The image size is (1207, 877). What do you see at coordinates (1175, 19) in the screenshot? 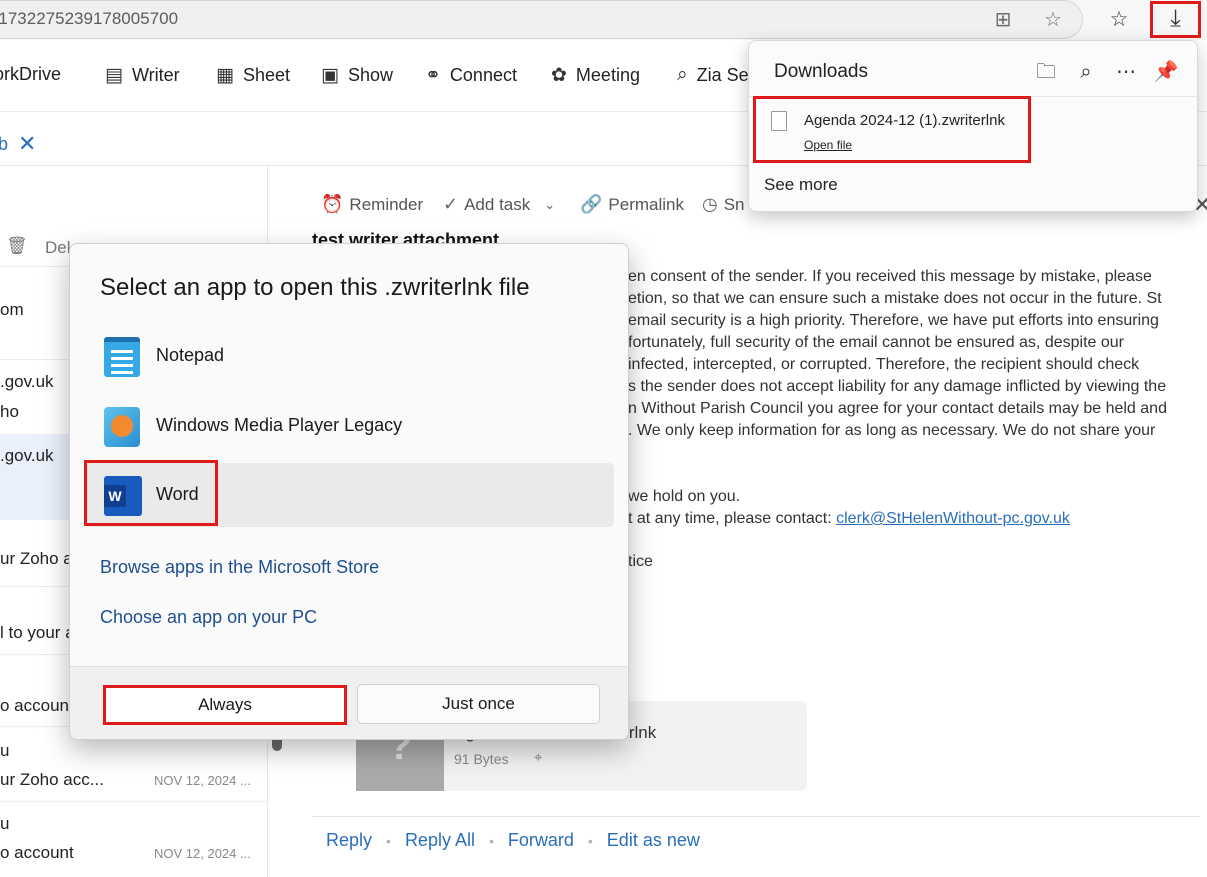
I see `download-icon: ⤓` at bounding box center [1175, 19].